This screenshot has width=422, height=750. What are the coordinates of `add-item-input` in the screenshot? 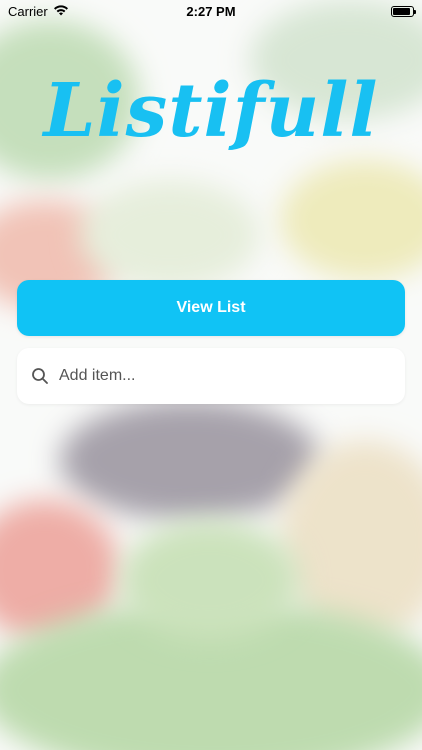 It's located at (224, 376).